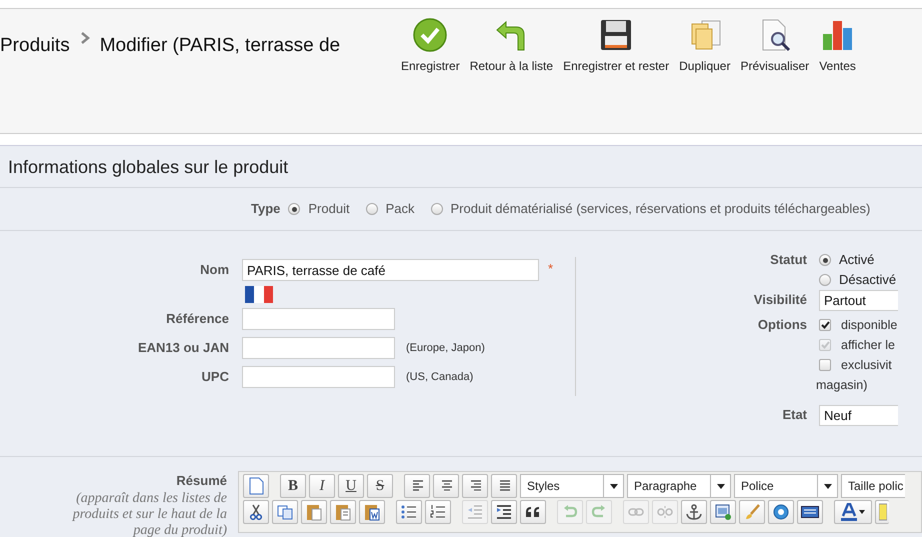 This screenshot has width=922, height=537. What do you see at coordinates (400, 209) in the screenshot?
I see `option-label: Pack` at bounding box center [400, 209].